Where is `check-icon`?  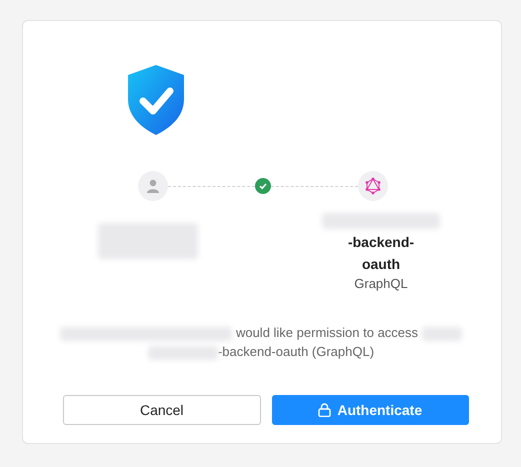 check-icon is located at coordinates (263, 186).